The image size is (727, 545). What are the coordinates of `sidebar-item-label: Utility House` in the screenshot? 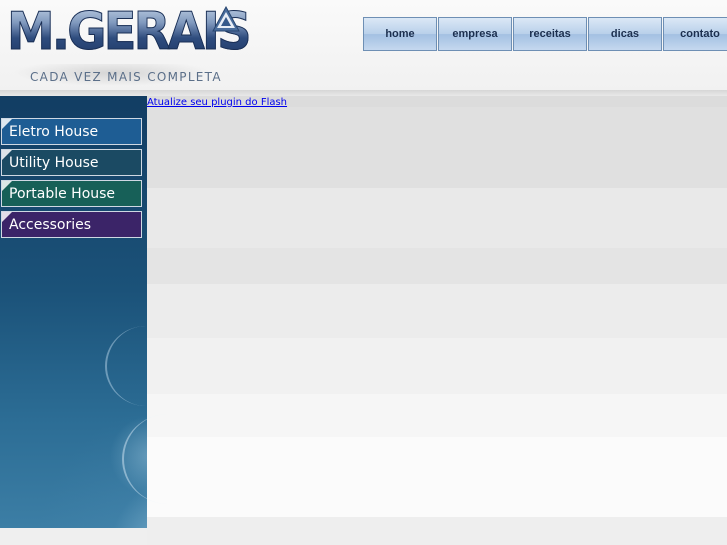 It's located at (54, 162).